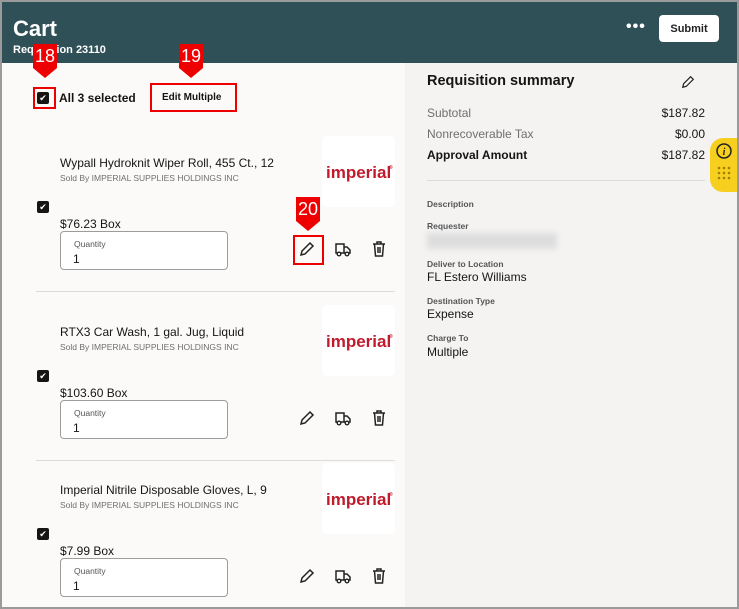  Describe the element at coordinates (566, 113) in the screenshot. I see `subtotal-row: Subtotal $187.82` at that location.